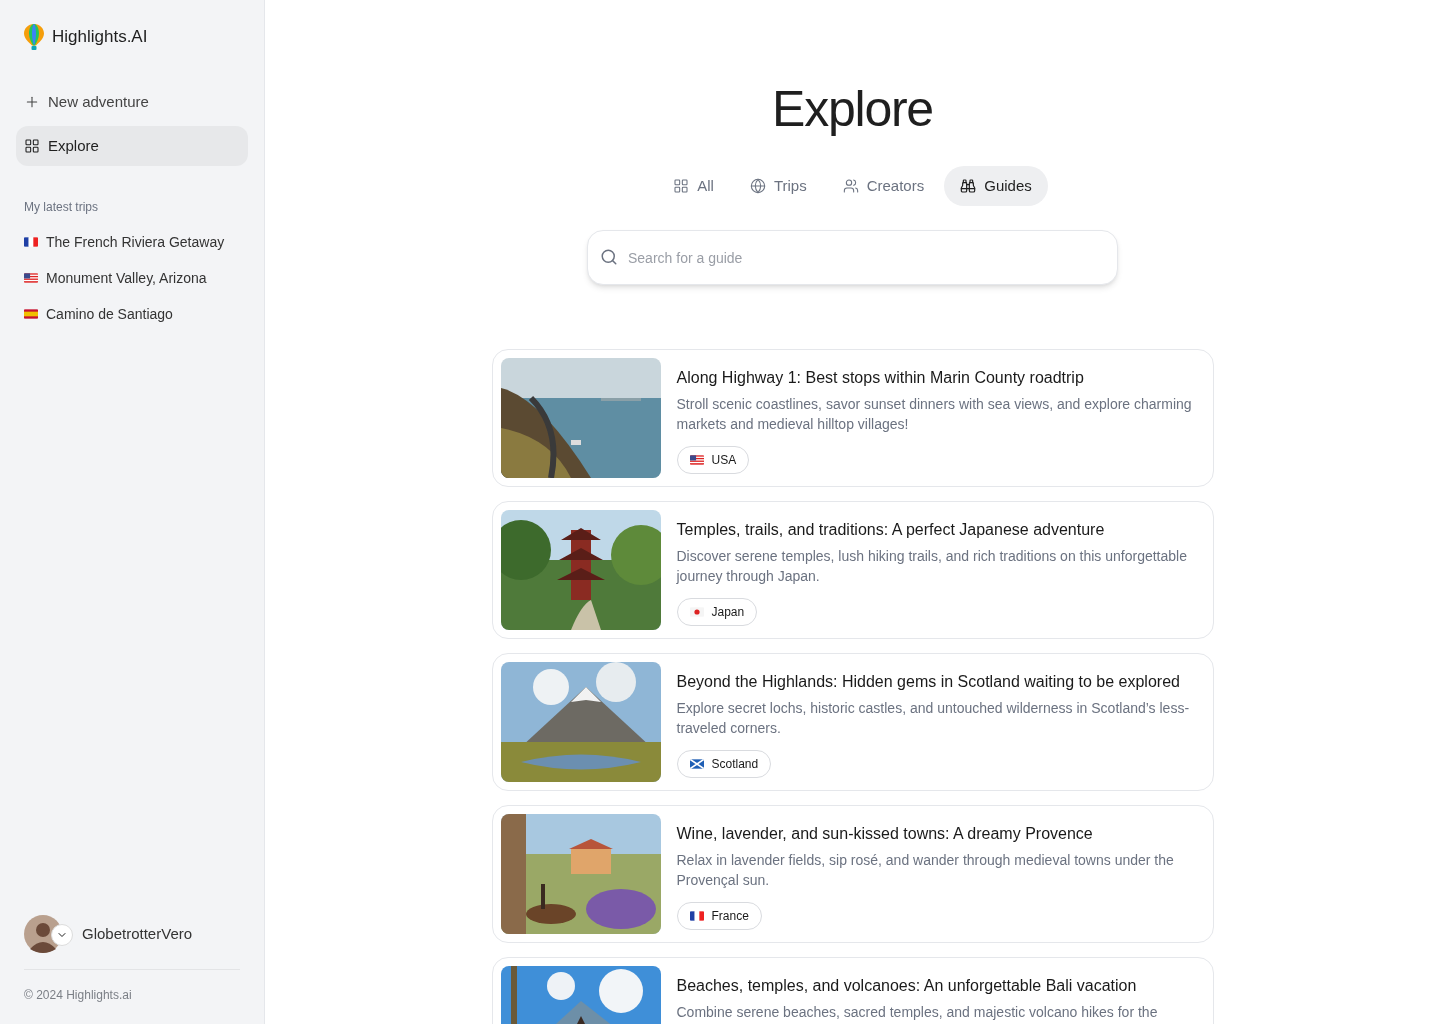  I want to click on guide-title: Beyond the Highlands: Hidden gems in Scotland waiting to be explored, so click(928, 682).